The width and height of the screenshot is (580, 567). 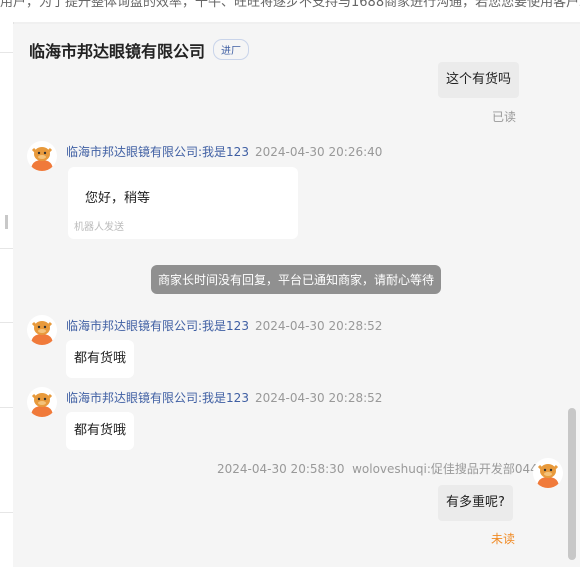 I want to click on message-time: 2024-04-30 20:58:30, so click(x=281, y=469).